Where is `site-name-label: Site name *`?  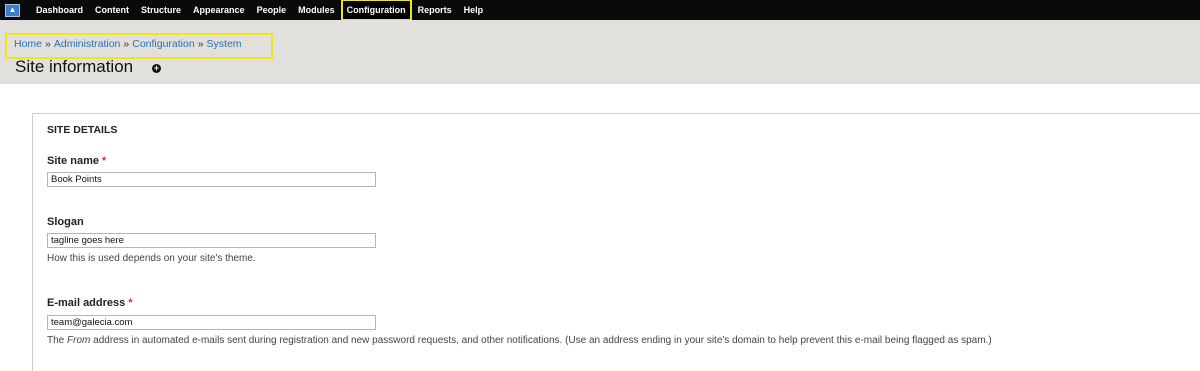
site-name-label: Site name * is located at coordinates (76, 161).